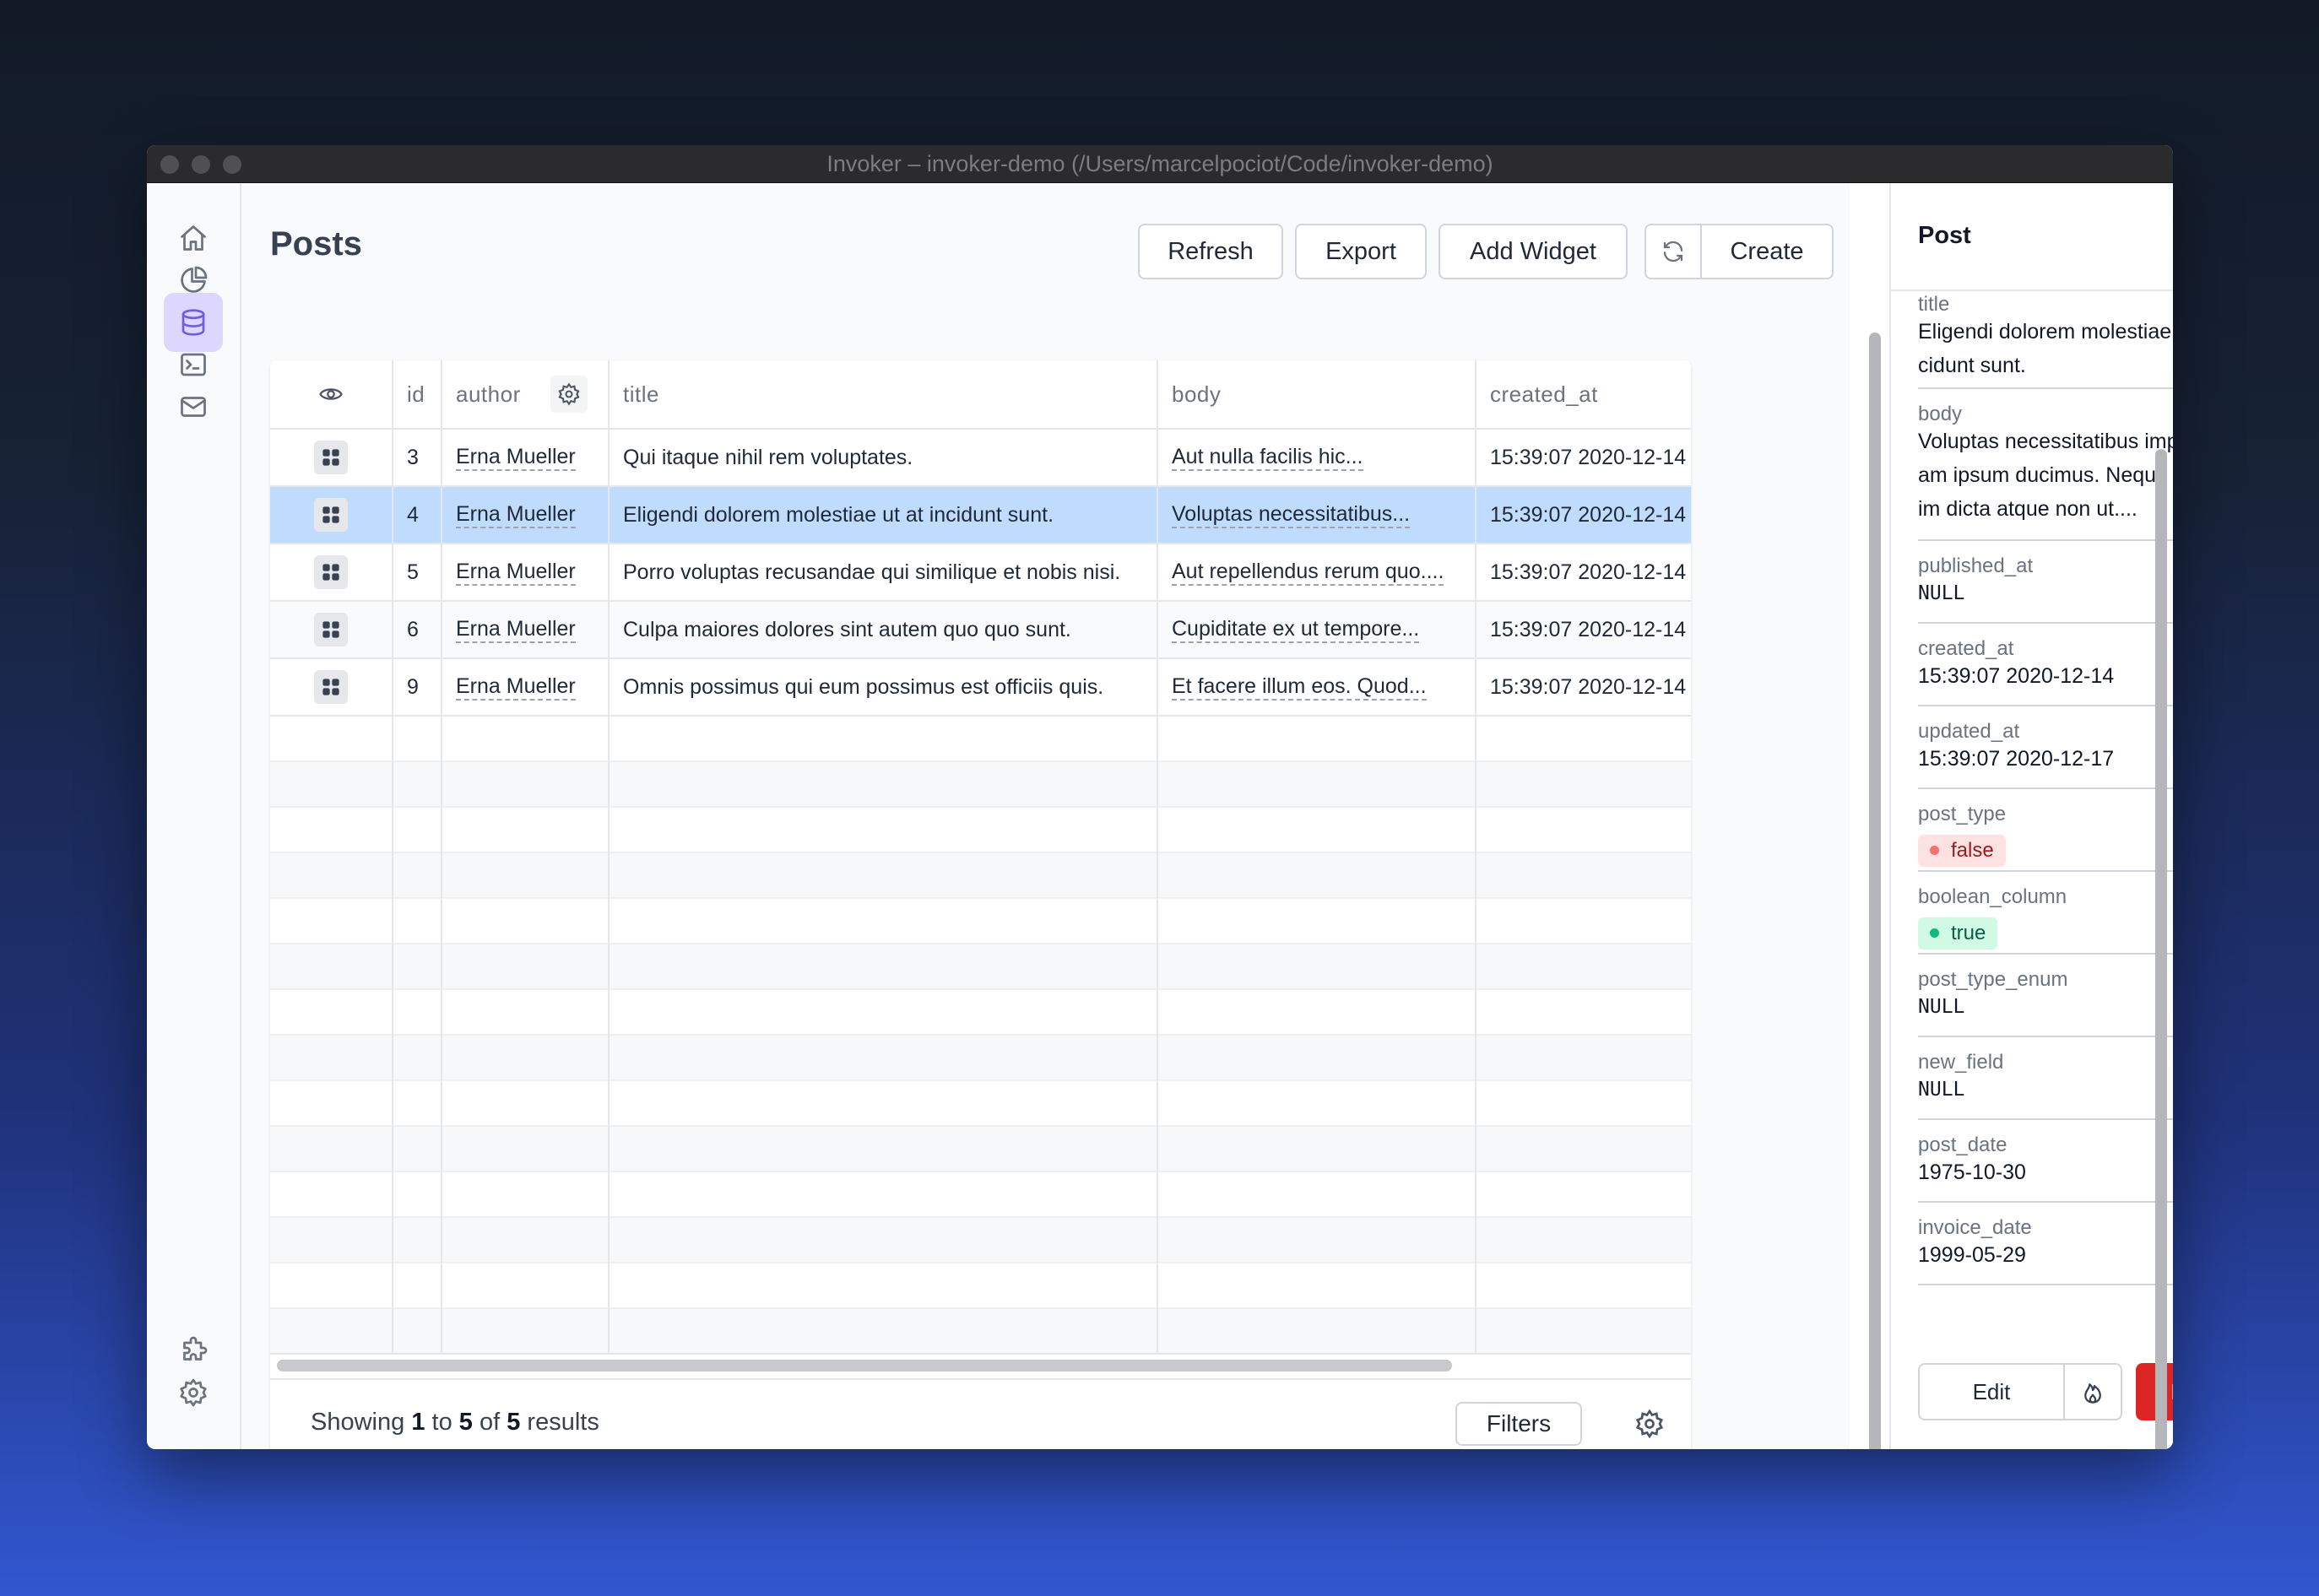  Describe the element at coordinates (1934, 304) in the screenshot. I see `field-name: title` at that location.